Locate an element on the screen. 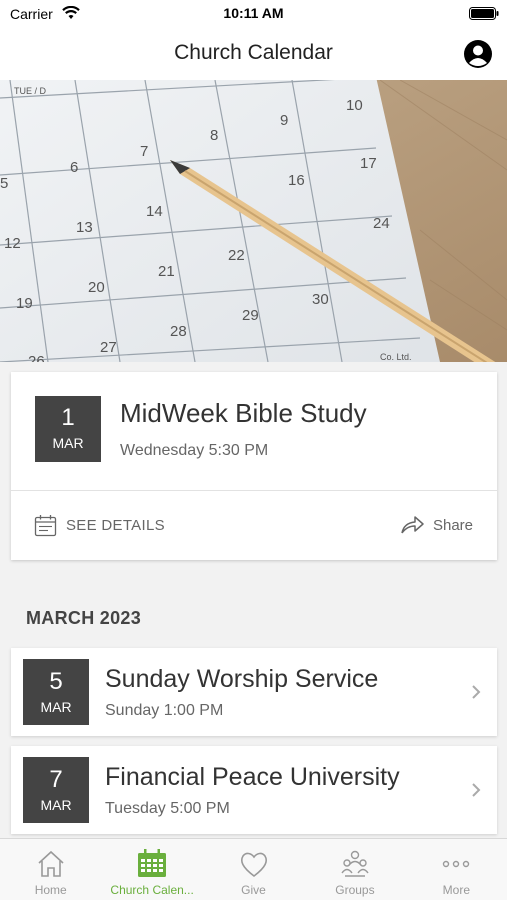 The width and height of the screenshot is (507, 900). more-icon is located at coordinates (456, 864).